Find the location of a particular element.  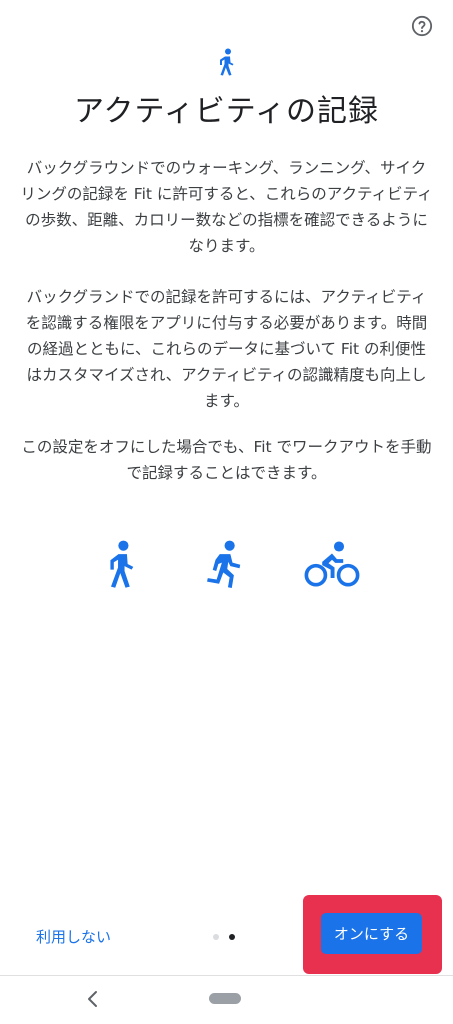

page-dot-2-active is located at coordinates (232, 937).